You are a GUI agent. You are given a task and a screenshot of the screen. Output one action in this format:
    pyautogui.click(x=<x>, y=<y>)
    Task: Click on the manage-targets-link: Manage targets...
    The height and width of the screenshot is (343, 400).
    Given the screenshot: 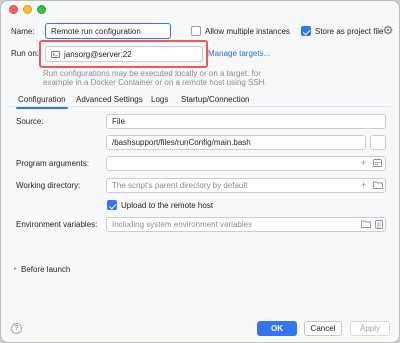 What is the action you would take?
    pyautogui.click(x=239, y=53)
    